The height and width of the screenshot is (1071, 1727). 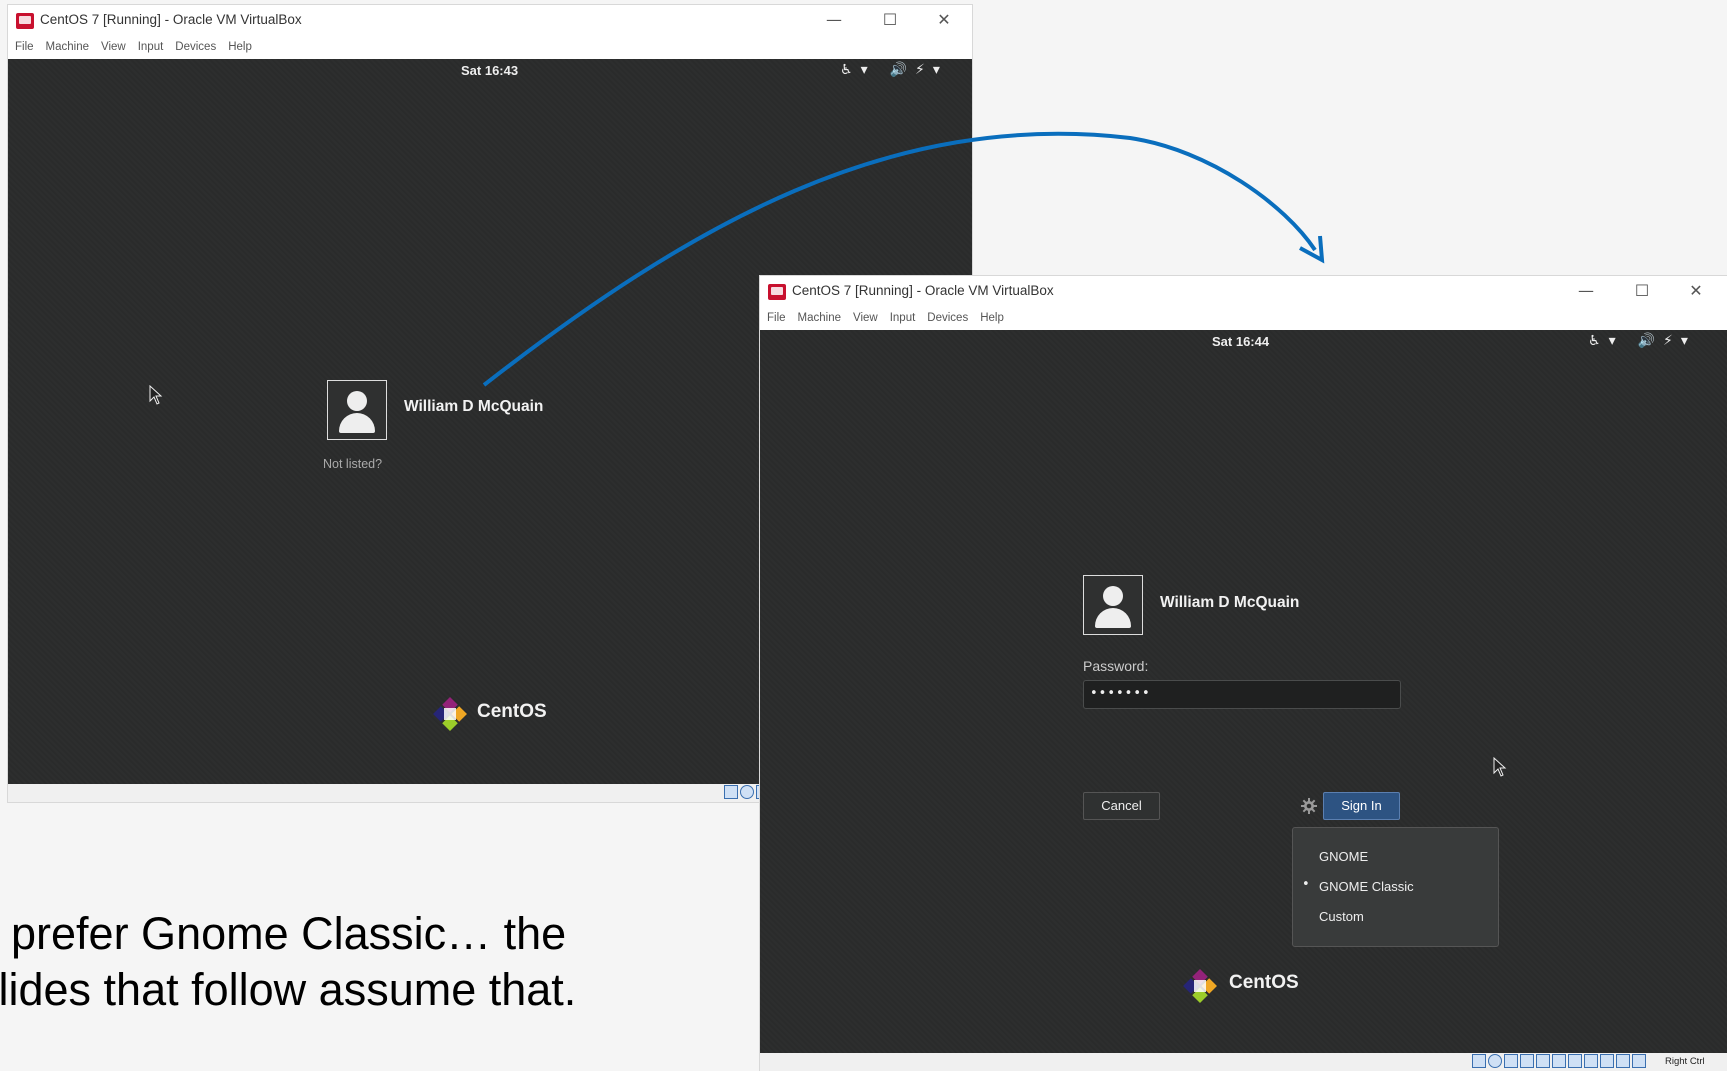 I want to click on password-label: Password:, so click(x=1116, y=666).